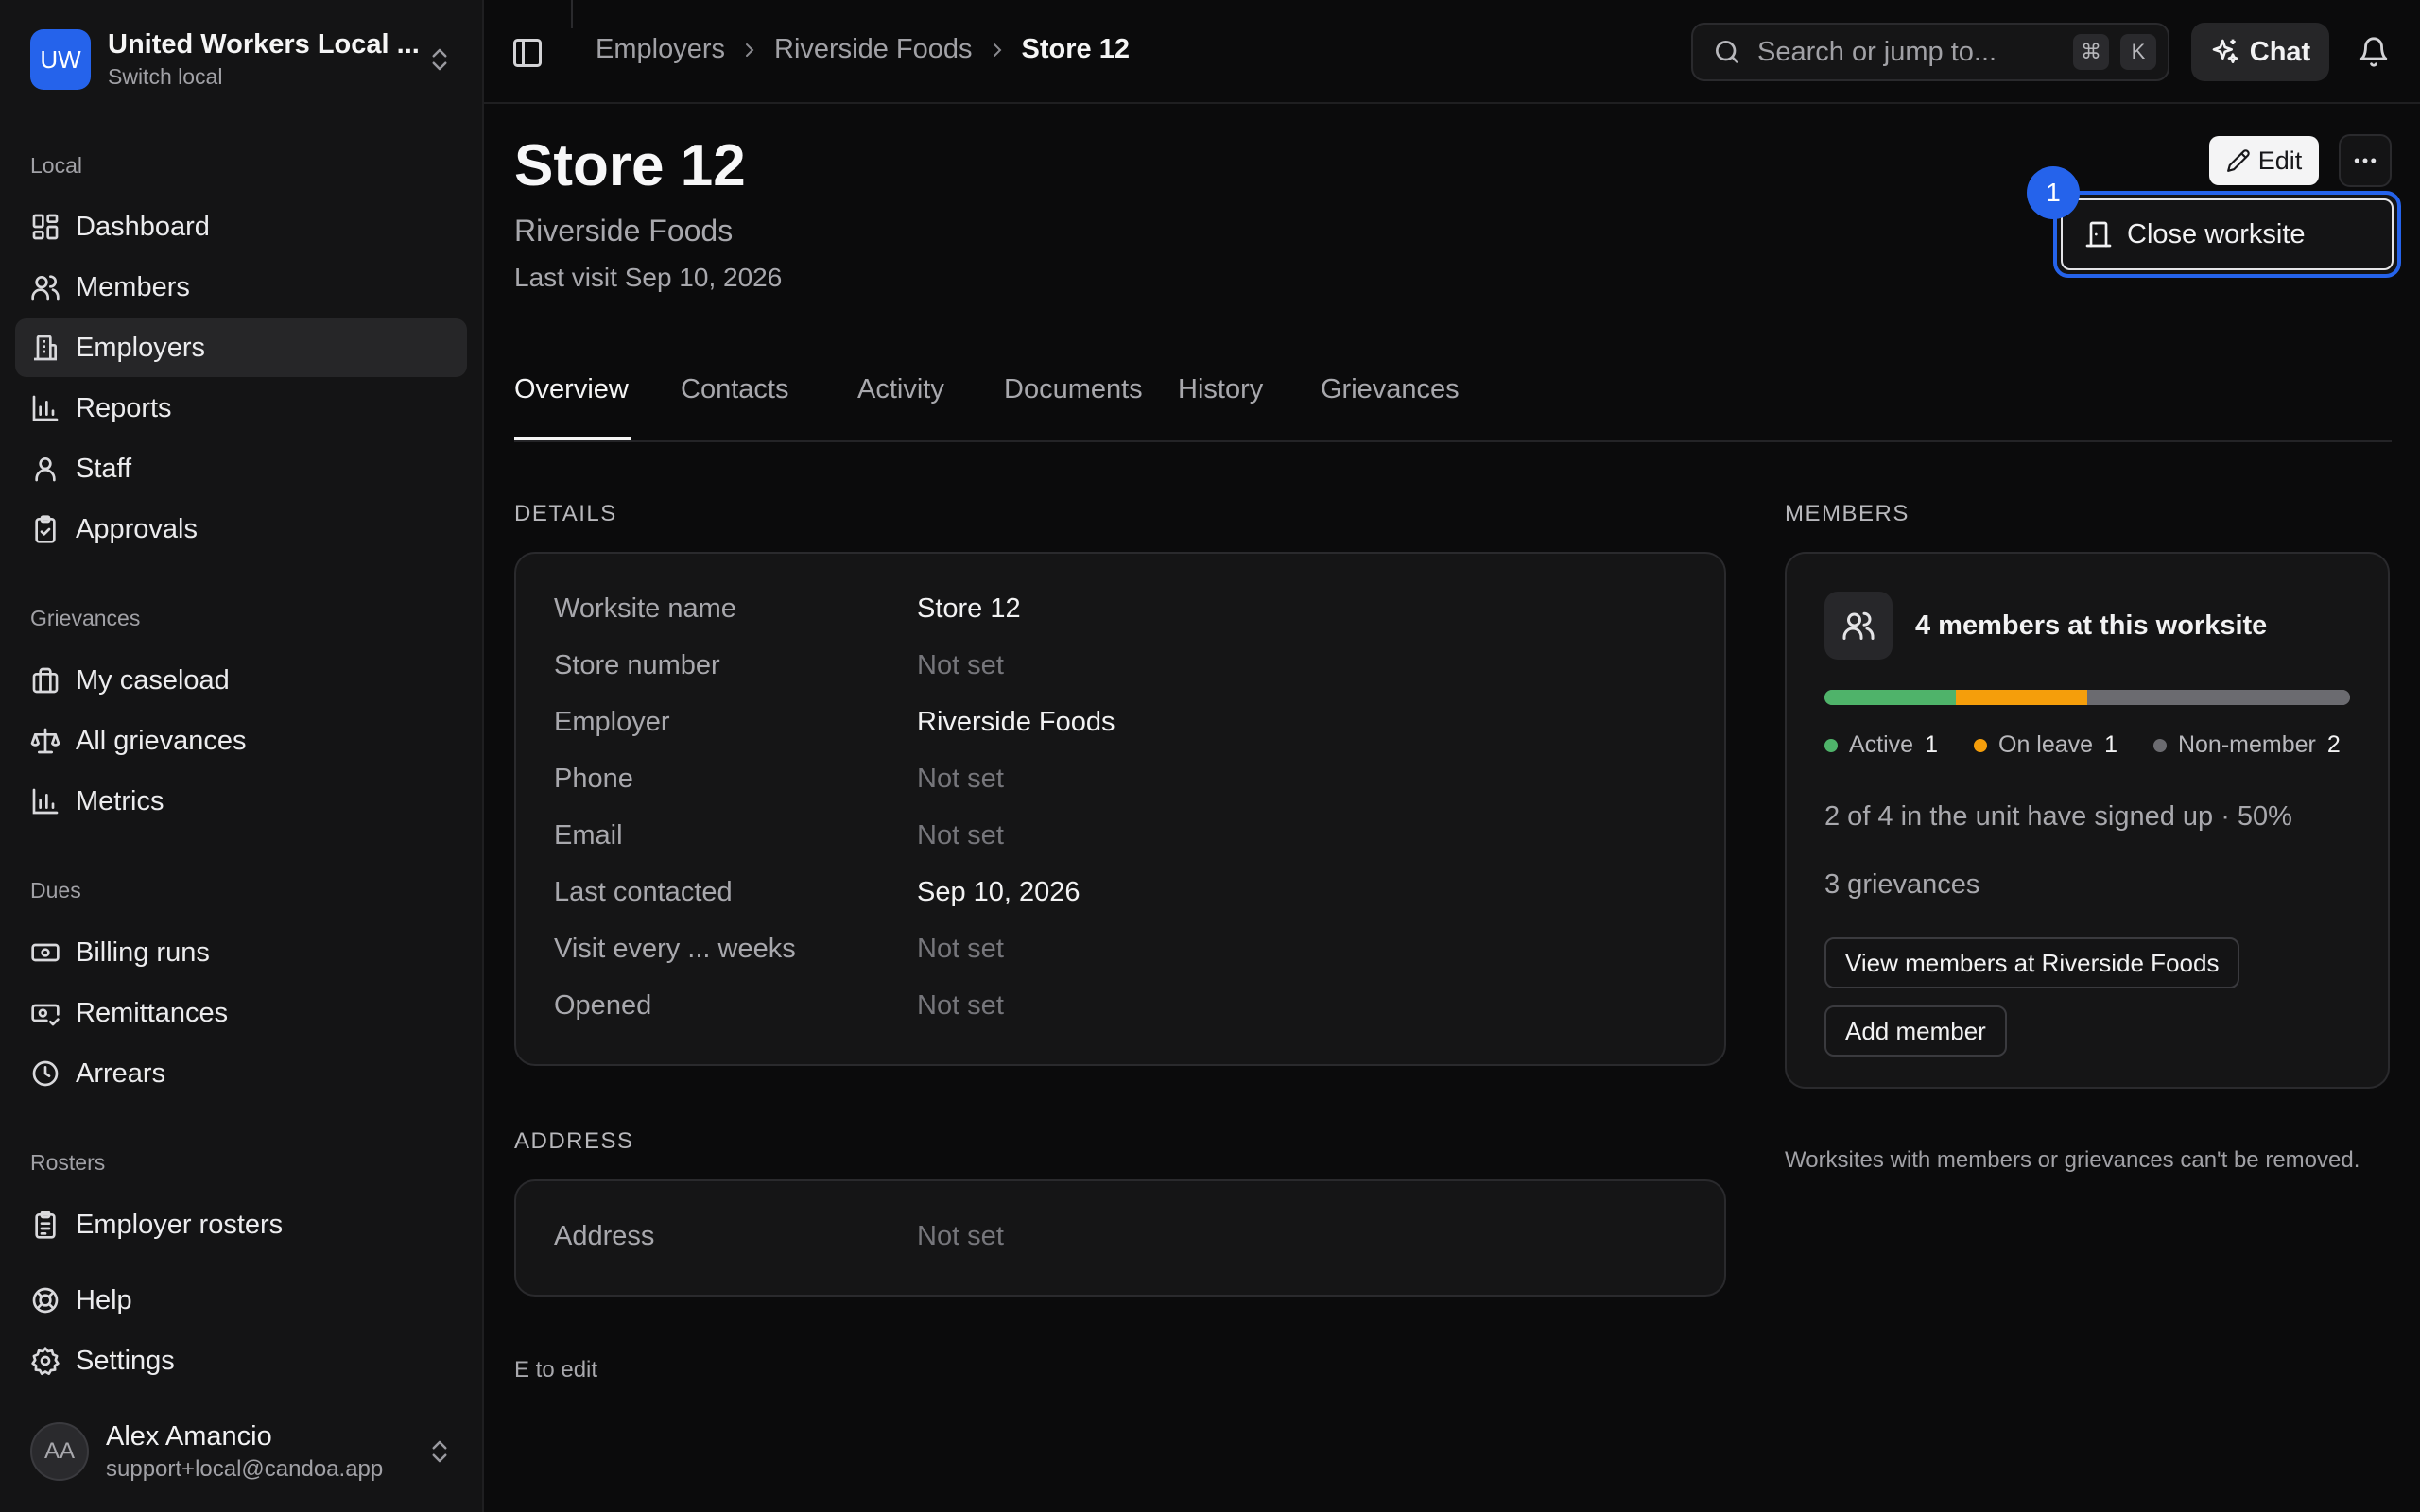 The width and height of the screenshot is (2420, 1512). Describe the element at coordinates (241, 408) in the screenshot. I see `sidebar-item-reports: Reports` at that location.